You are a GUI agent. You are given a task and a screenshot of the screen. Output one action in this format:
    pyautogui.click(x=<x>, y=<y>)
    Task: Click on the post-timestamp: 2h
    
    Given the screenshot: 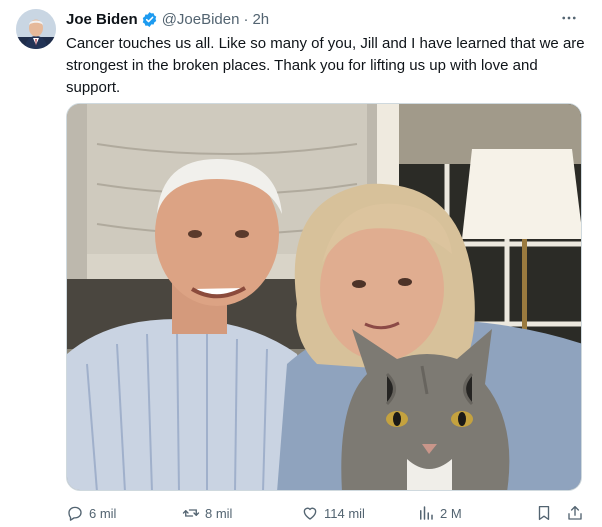 What is the action you would take?
    pyautogui.click(x=260, y=19)
    